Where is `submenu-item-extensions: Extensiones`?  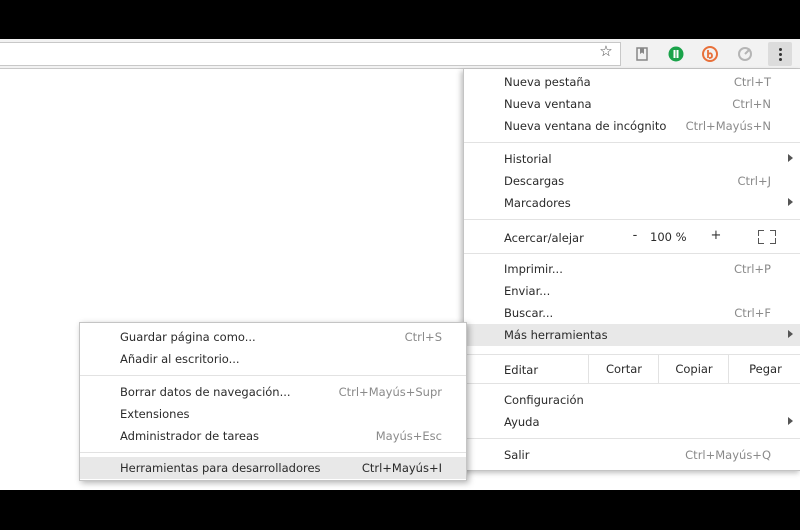 submenu-item-extensions: Extensiones is located at coordinates (273, 414).